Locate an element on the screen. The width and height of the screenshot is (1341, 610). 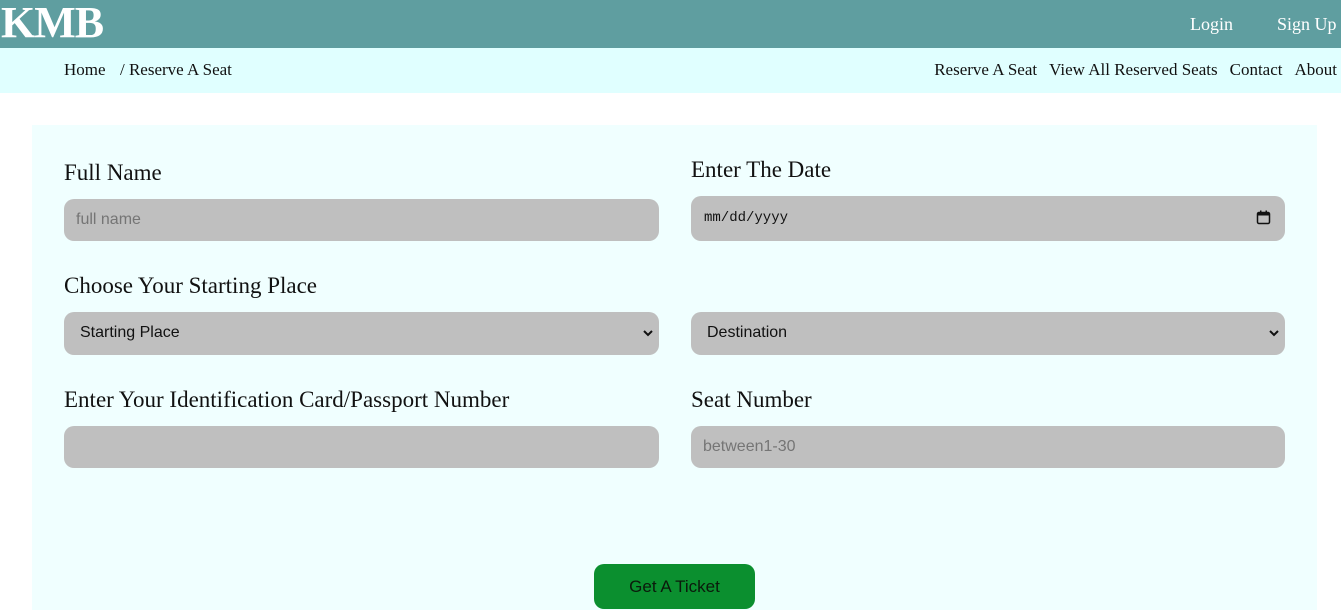
nav-contact: Contact is located at coordinates (1256, 70).